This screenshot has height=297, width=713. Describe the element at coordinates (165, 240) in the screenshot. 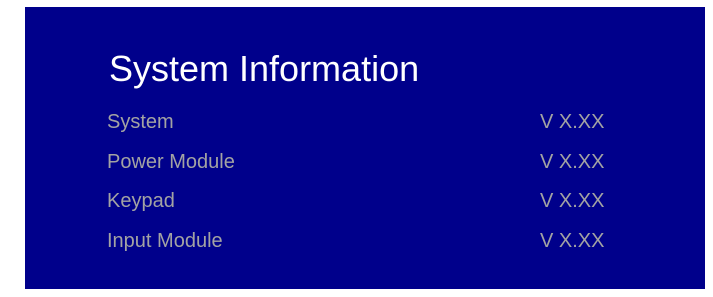

I see `item-label: Input Module` at that location.